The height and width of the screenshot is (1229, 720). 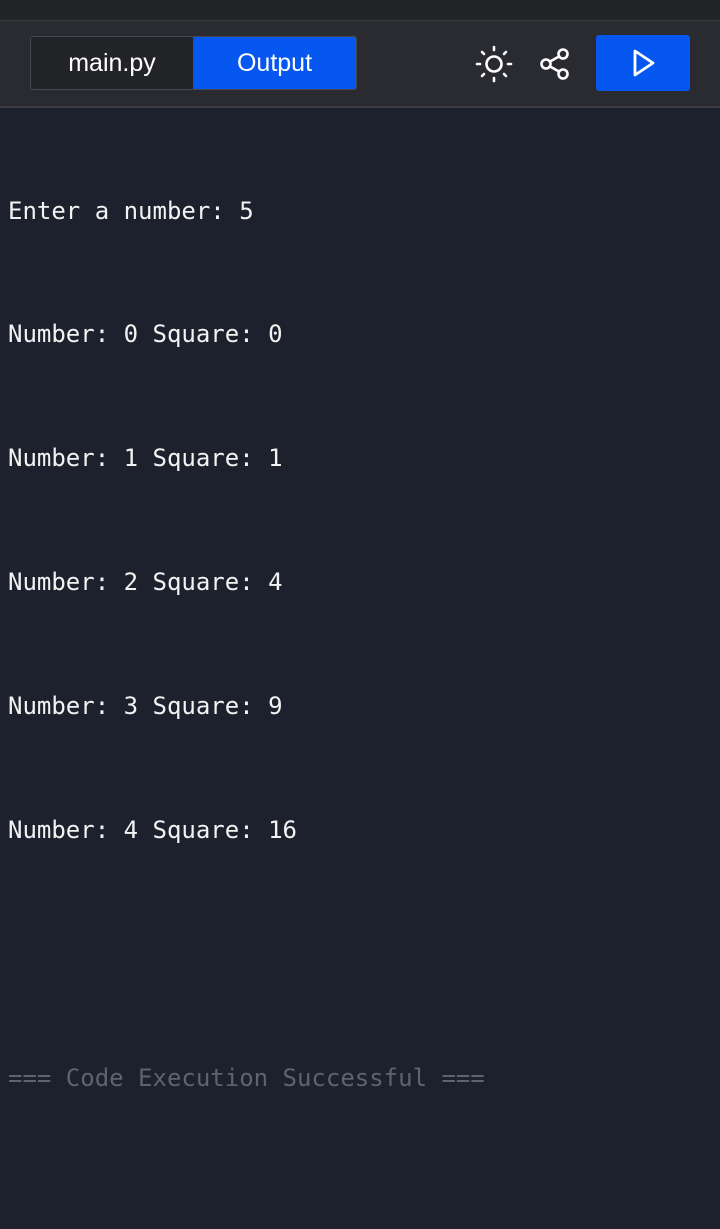 I want to click on share-icon, so click(x=554, y=64).